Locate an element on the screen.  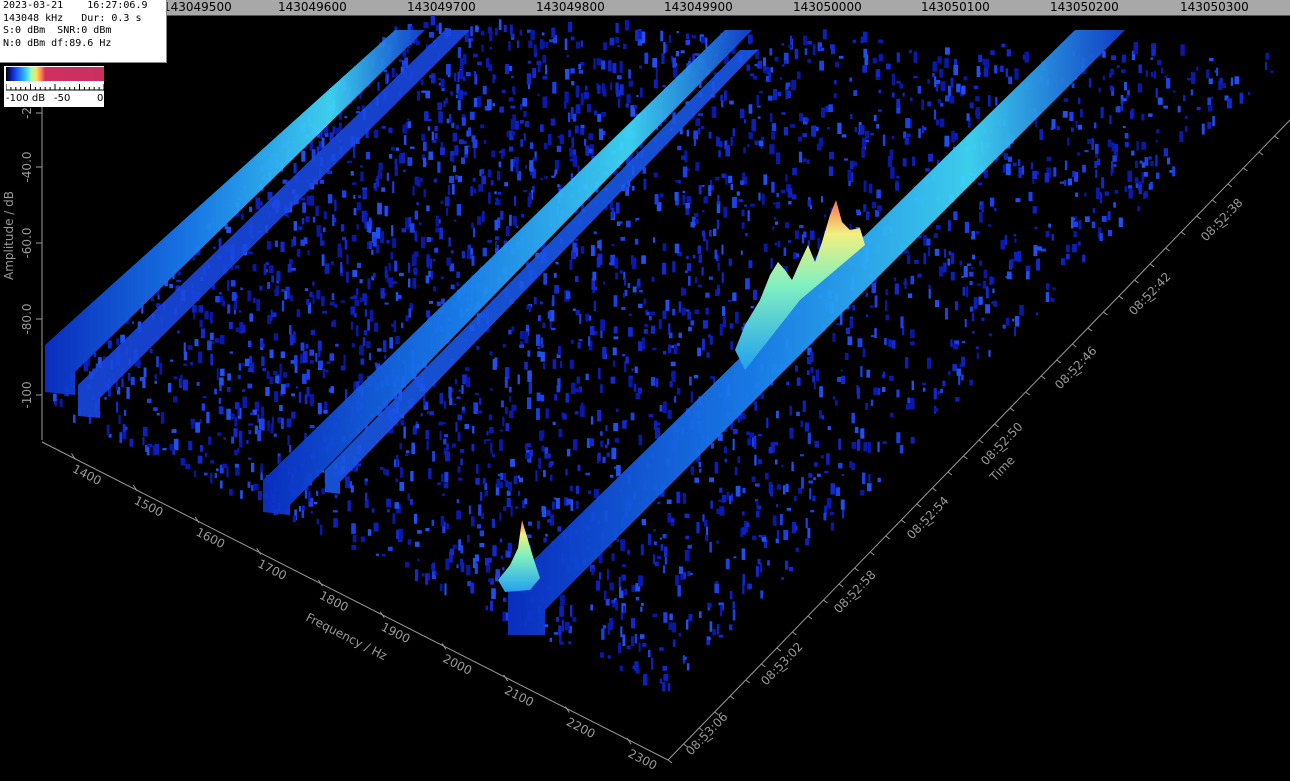
frequency-tick-label: 1800 is located at coordinates (334, 601).